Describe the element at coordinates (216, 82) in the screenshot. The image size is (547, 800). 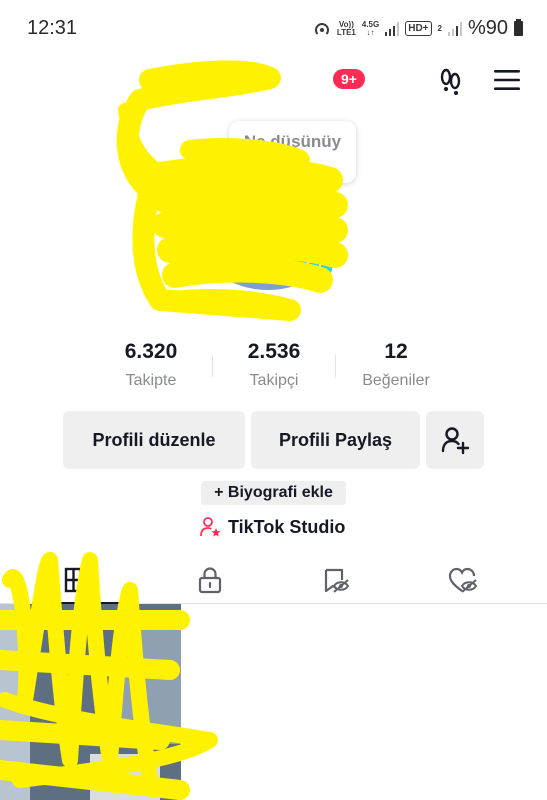
I see `header-username: kuru_67` at that location.